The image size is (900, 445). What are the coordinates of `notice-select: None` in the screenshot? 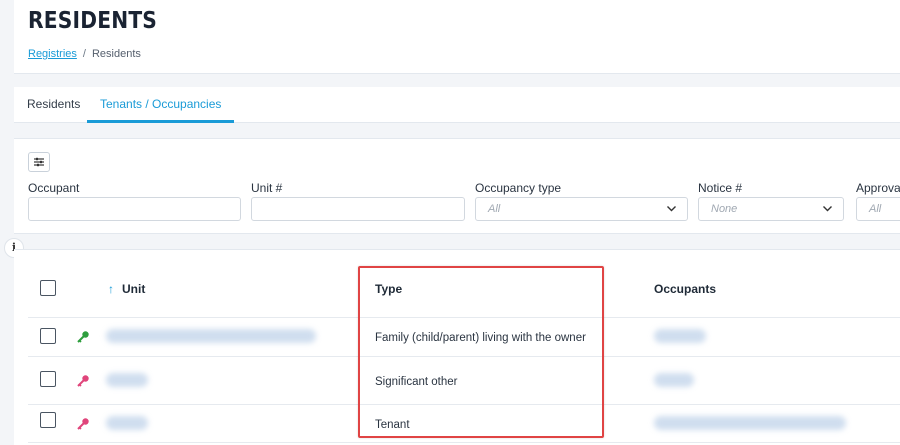 It's located at (771, 209).